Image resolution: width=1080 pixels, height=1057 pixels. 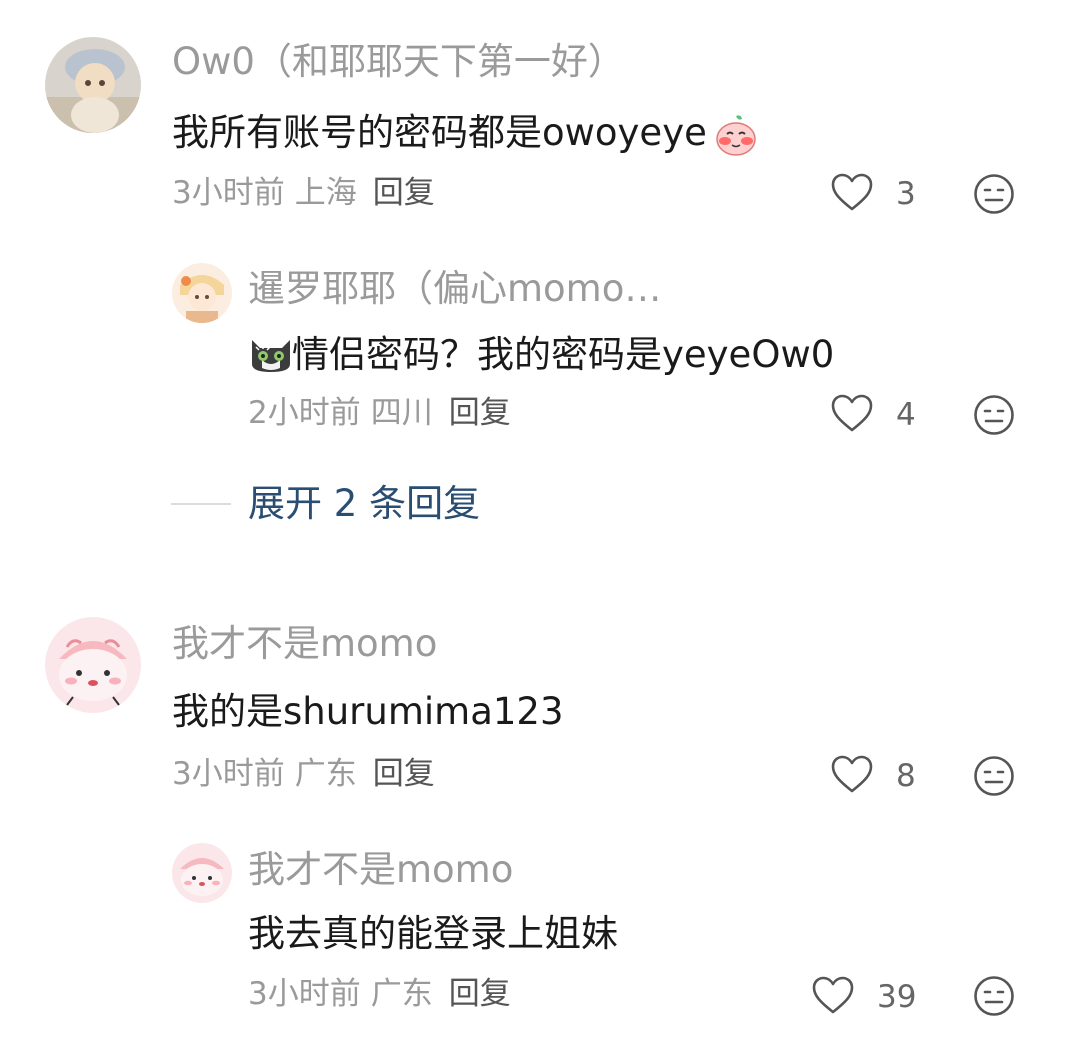 I want to click on like-button: 3, so click(x=873, y=194).